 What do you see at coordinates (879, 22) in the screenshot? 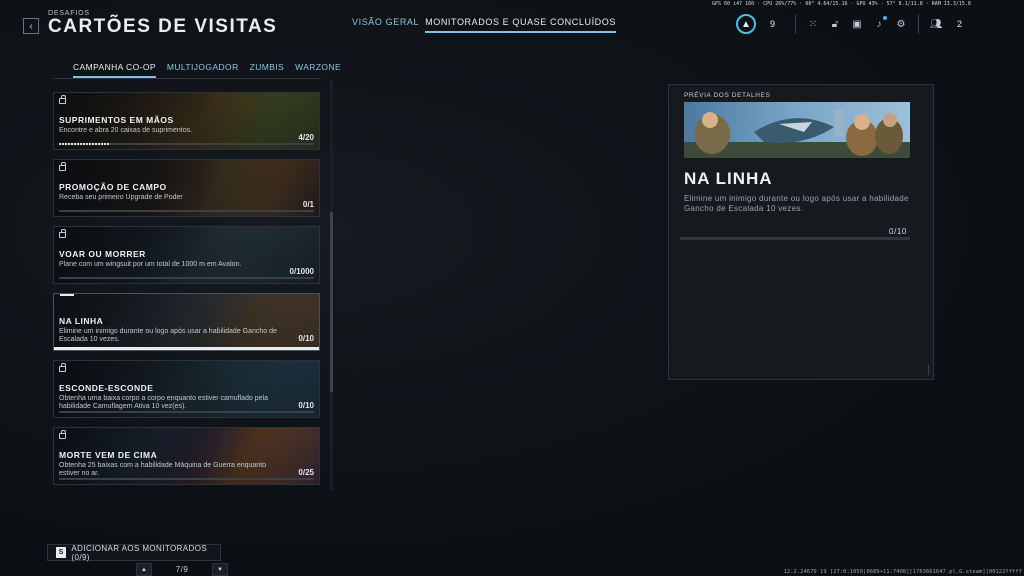
I see `bell-icon: ♪` at bounding box center [879, 22].